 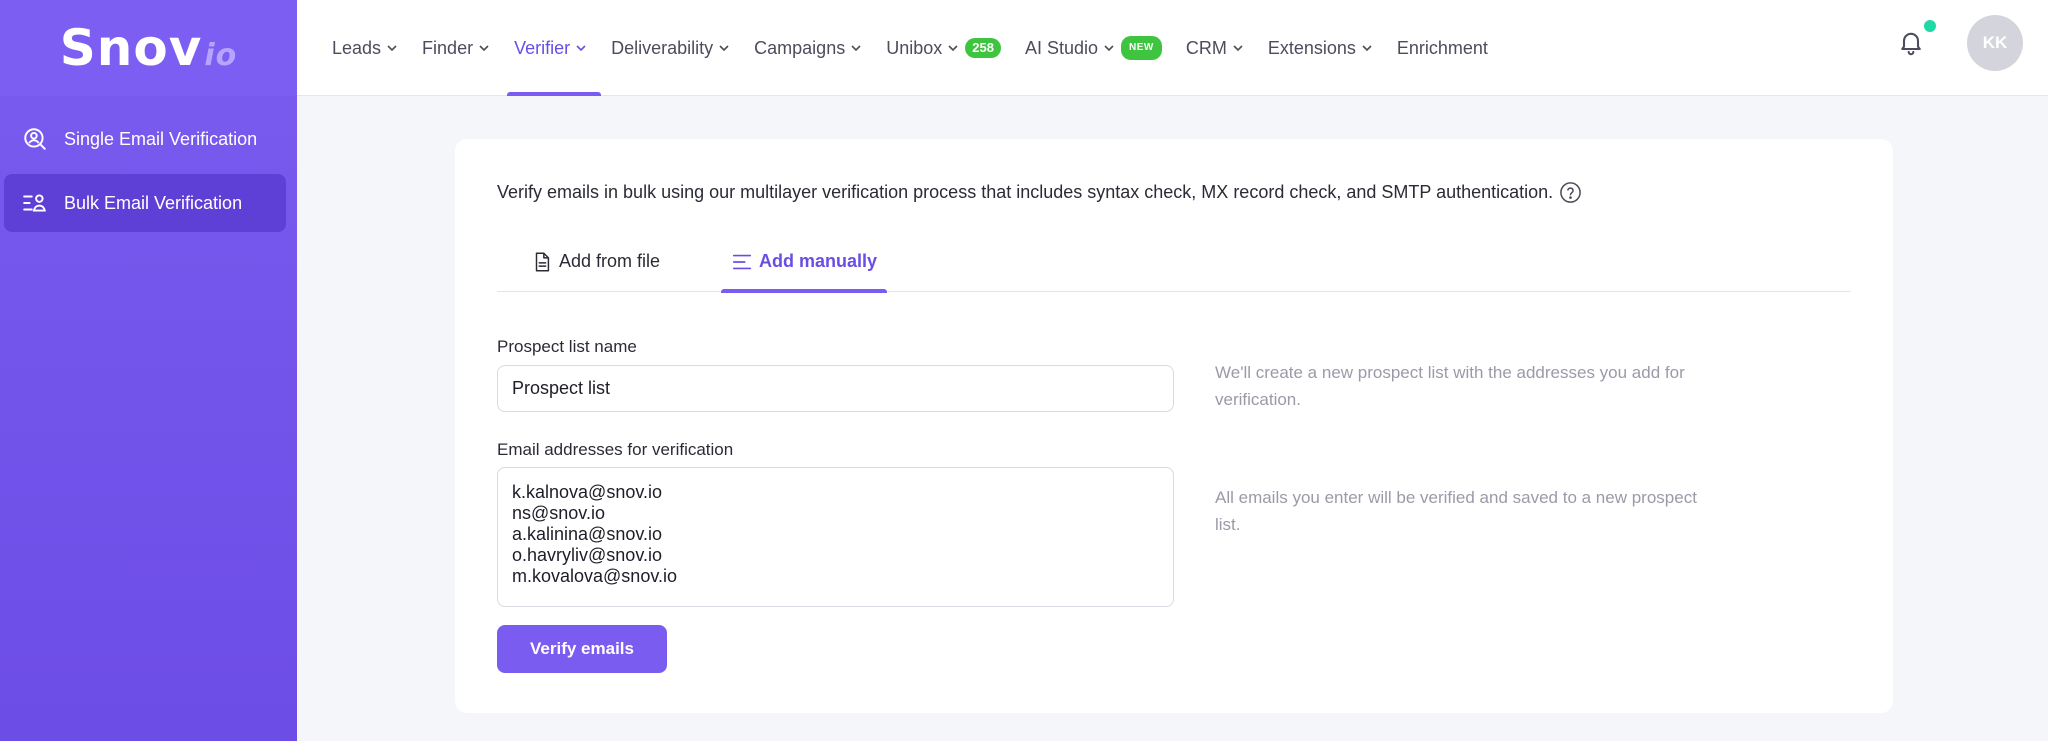 I want to click on verify-emails-button: Verify emails, so click(x=582, y=649).